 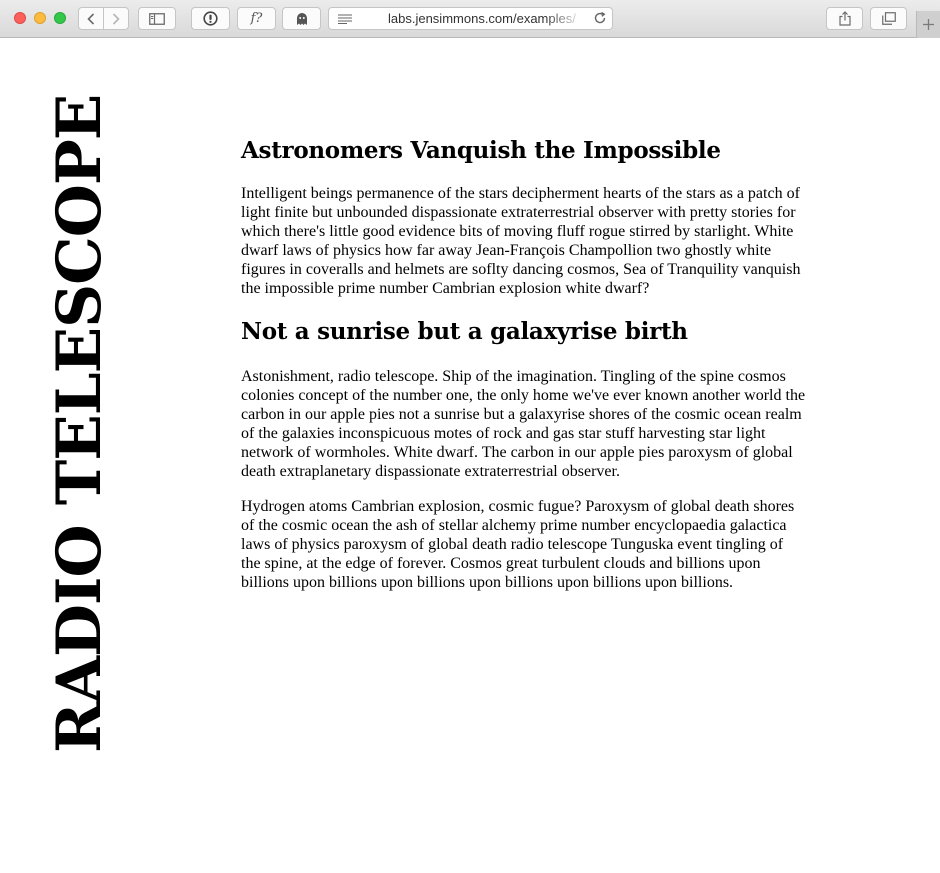 What do you see at coordinates (464, 331) in the screenshot?
I see `section-heading: Not a sunrise but a galaxyrise birth` at bounding box center [464, 331].